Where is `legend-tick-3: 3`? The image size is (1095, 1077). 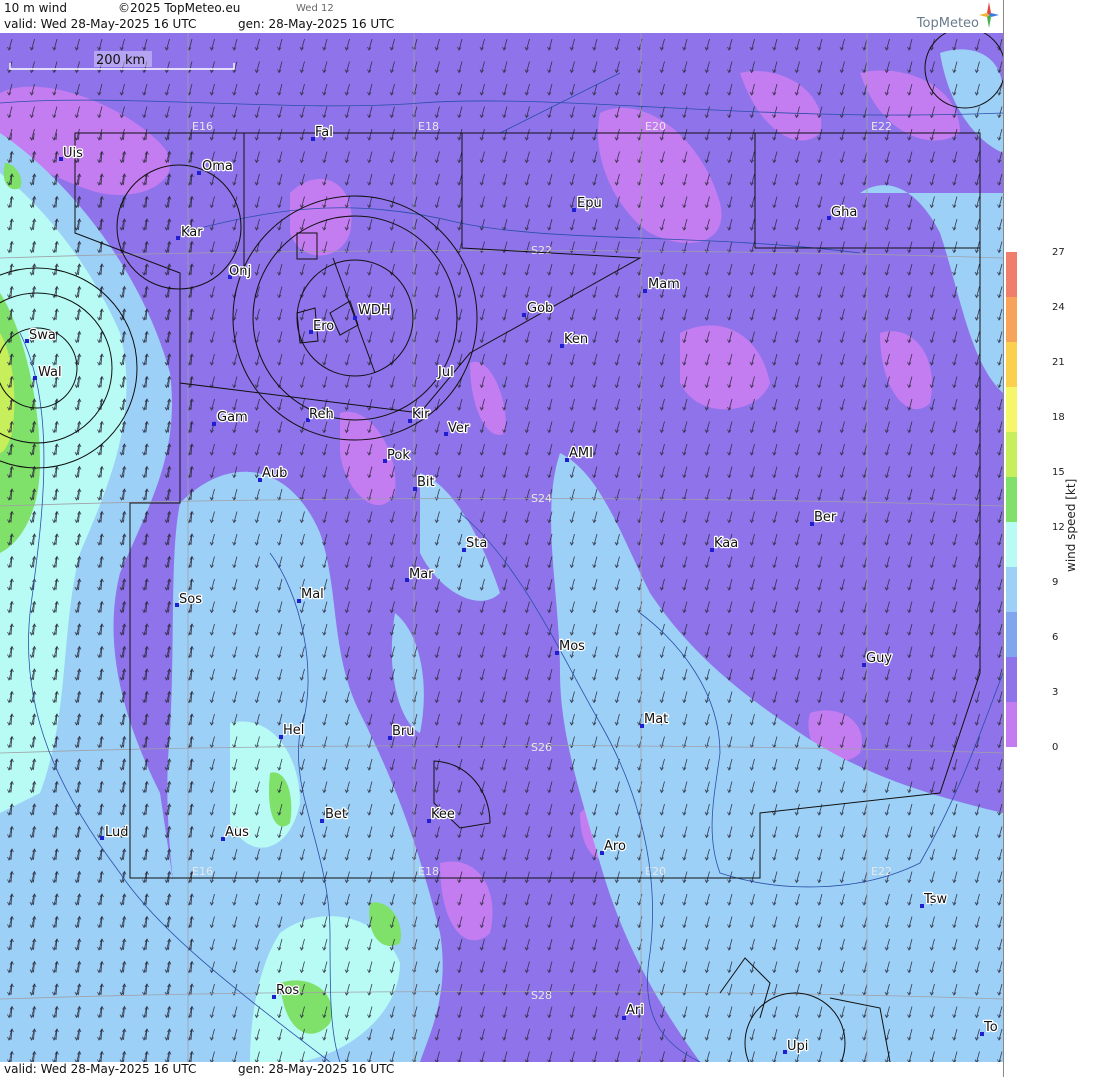
legend-tick-3: 3 is located at coordinates (1055, 692).